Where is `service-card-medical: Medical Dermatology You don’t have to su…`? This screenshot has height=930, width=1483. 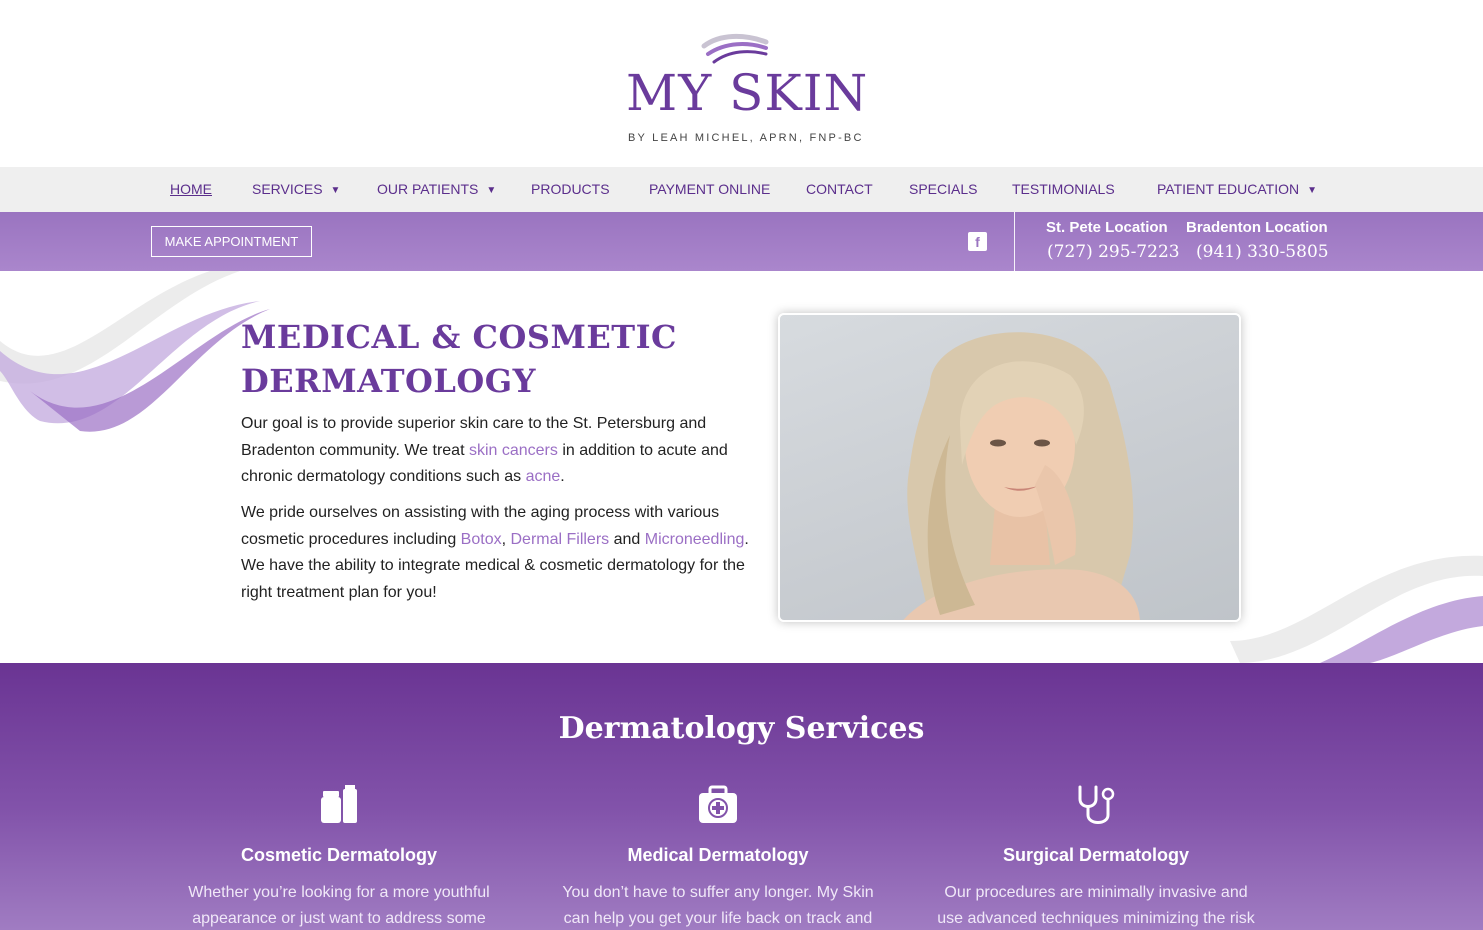
service-card-medical: Medical Dermatology You don’t have to su… is located at coordinates (718, 856).